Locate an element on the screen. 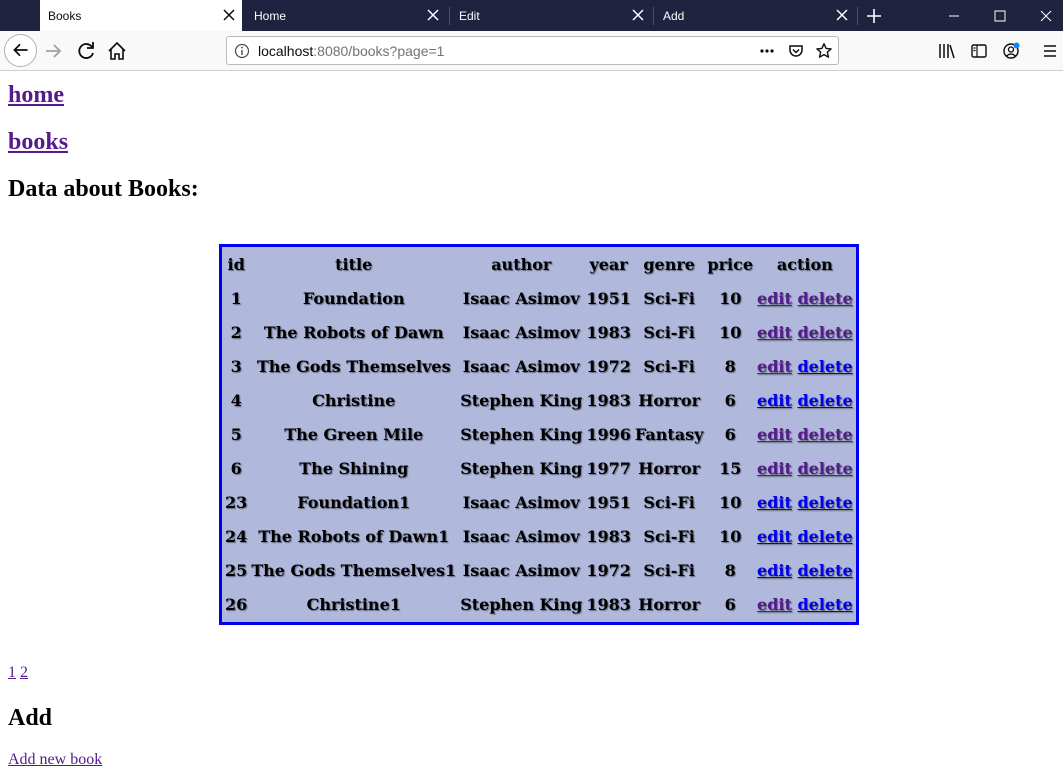 The height and width of the screenshot is (776, 1063). cell-title: The Gods Themselves is located at coordinates (353, 366).